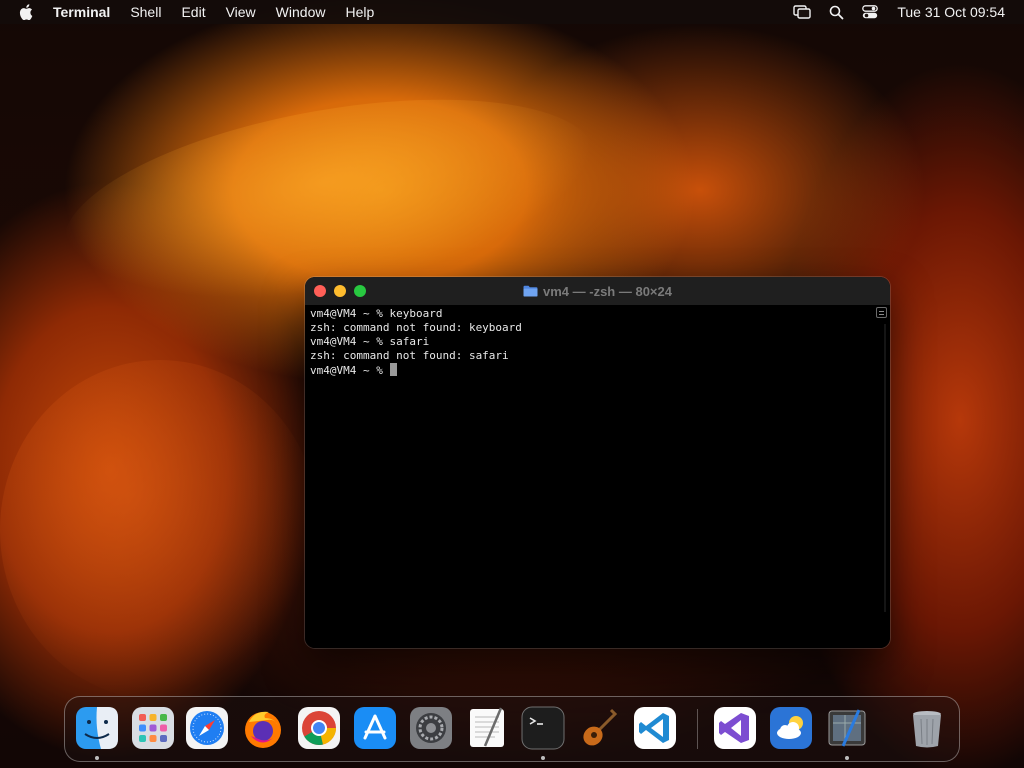 The height and width of the screenshot is (768, 1024). What do you see at coordinates (870, 12) in the screenshot?
I see `control-center-icon` at bounding box center [870, 12].